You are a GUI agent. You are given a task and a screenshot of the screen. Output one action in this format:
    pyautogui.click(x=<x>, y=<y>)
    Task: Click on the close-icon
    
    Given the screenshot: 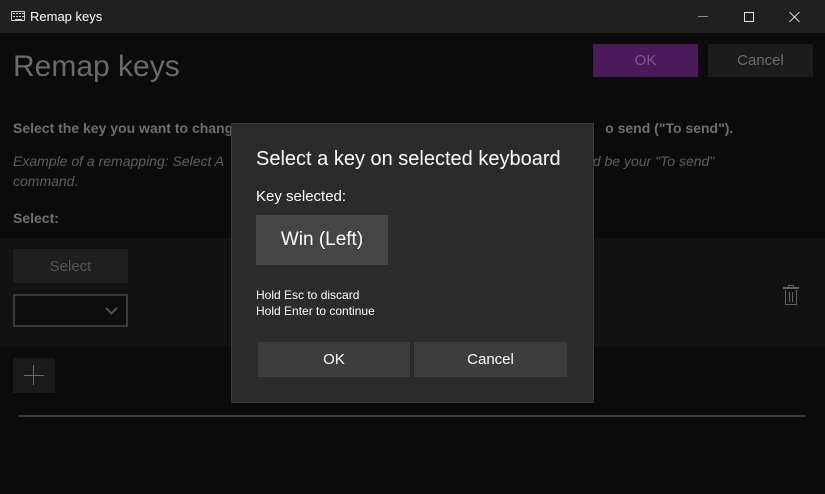 What is the action you would take?
    pyautogui.click(x=795, y=17)
    